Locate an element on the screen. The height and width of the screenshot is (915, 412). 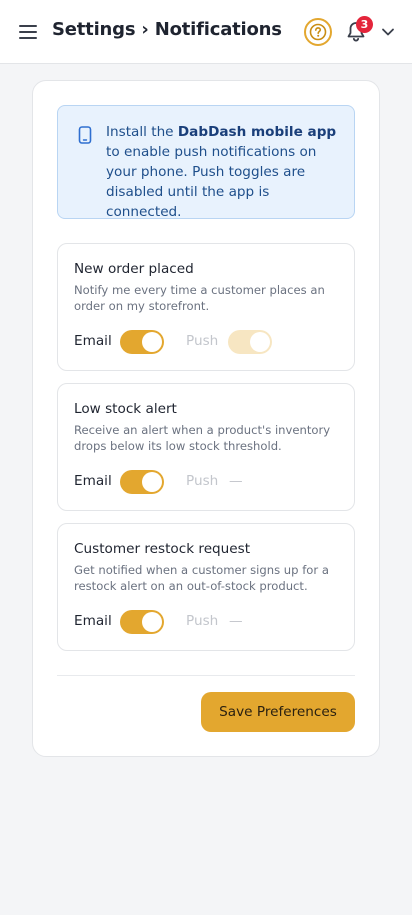
page-title: Settings › Notifications is located at coordinates (167, 29).